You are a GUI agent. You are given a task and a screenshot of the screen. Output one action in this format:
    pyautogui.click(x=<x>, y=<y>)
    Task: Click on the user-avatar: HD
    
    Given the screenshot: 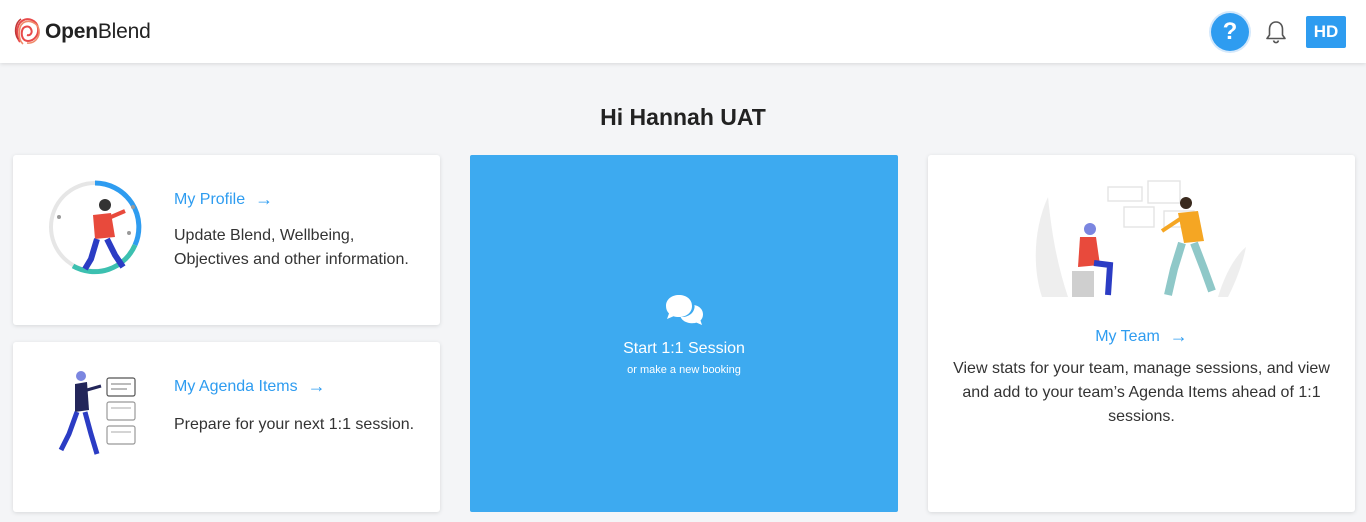 What is the action you would take?
    pyautogui.click(x=1326, y=31)
    